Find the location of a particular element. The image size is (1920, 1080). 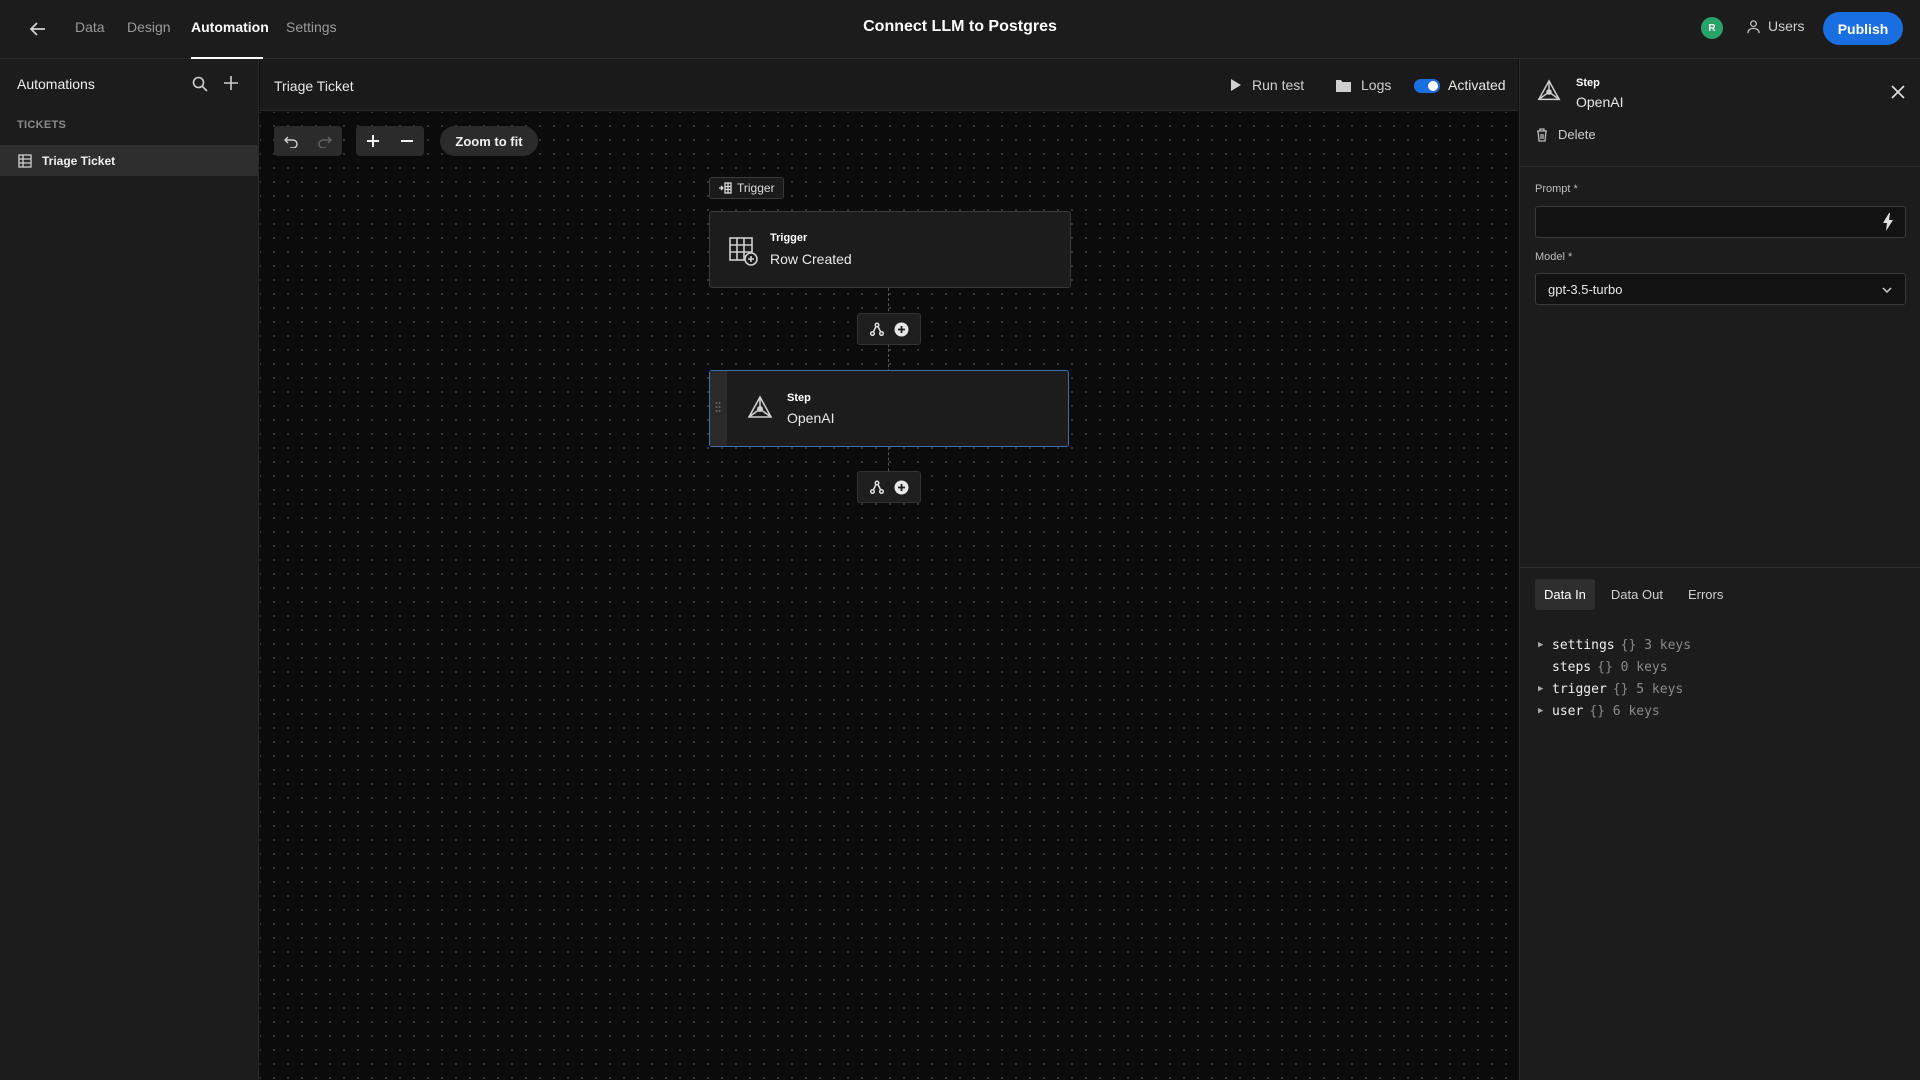

sidebar-item-label: Triage Ticket is located at coordinates (79, 160).